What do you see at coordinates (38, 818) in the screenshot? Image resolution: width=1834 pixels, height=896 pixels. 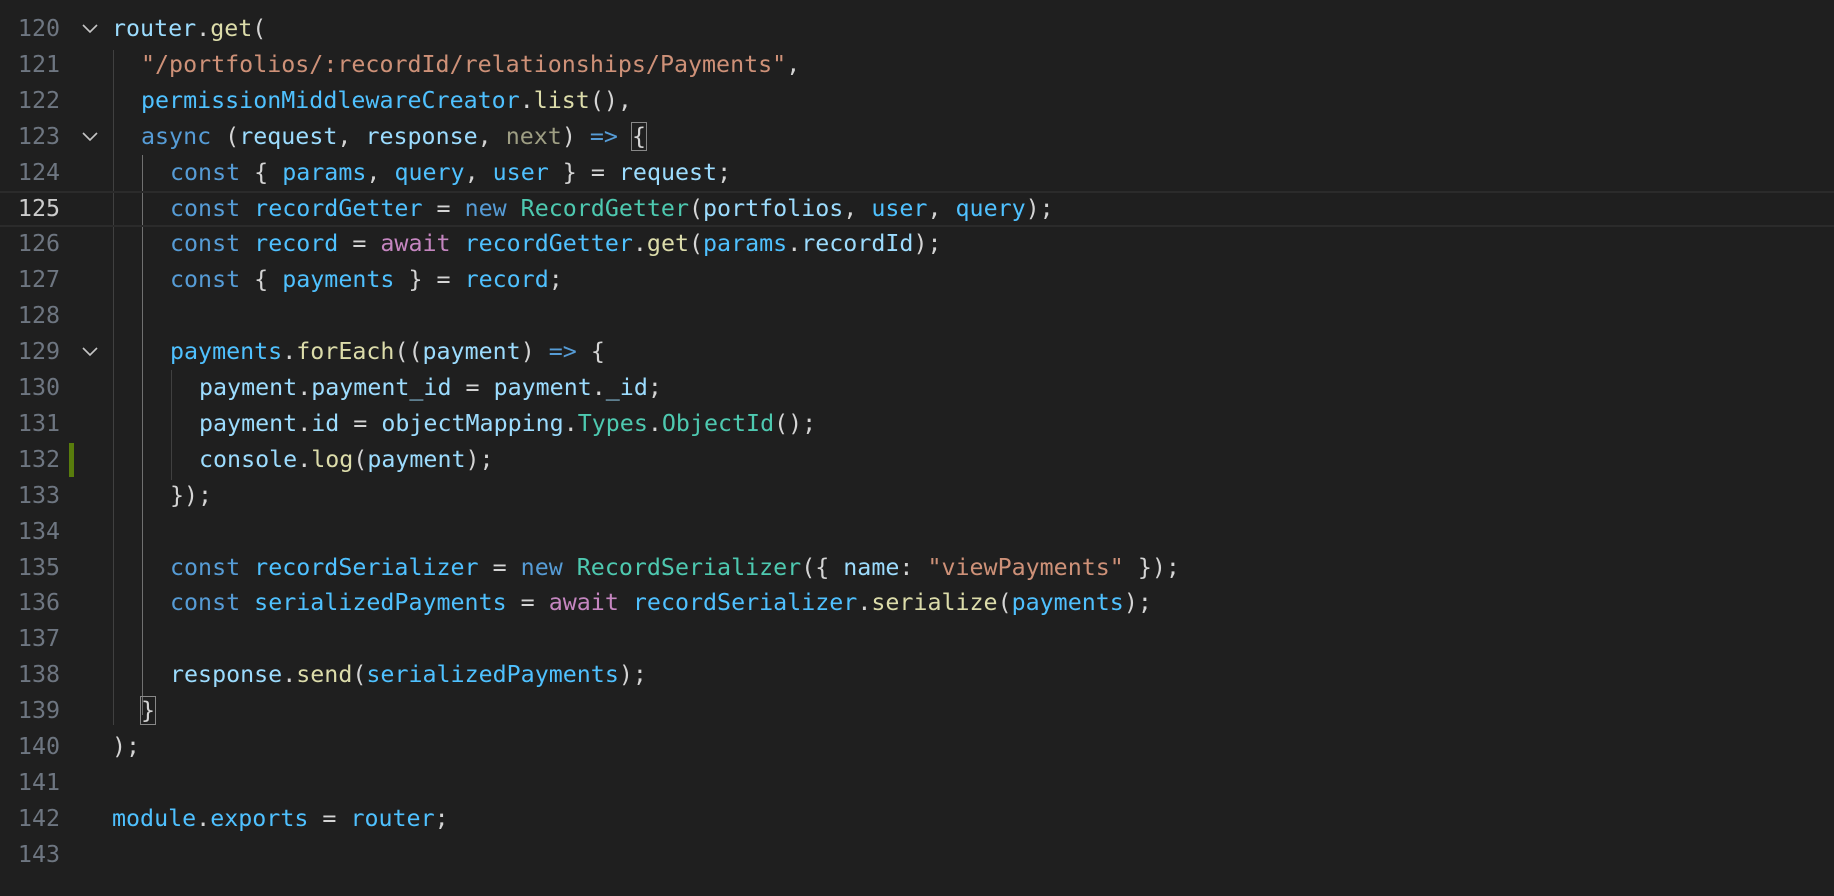 I see `line-number: 142` at bounding box center [38, 818].